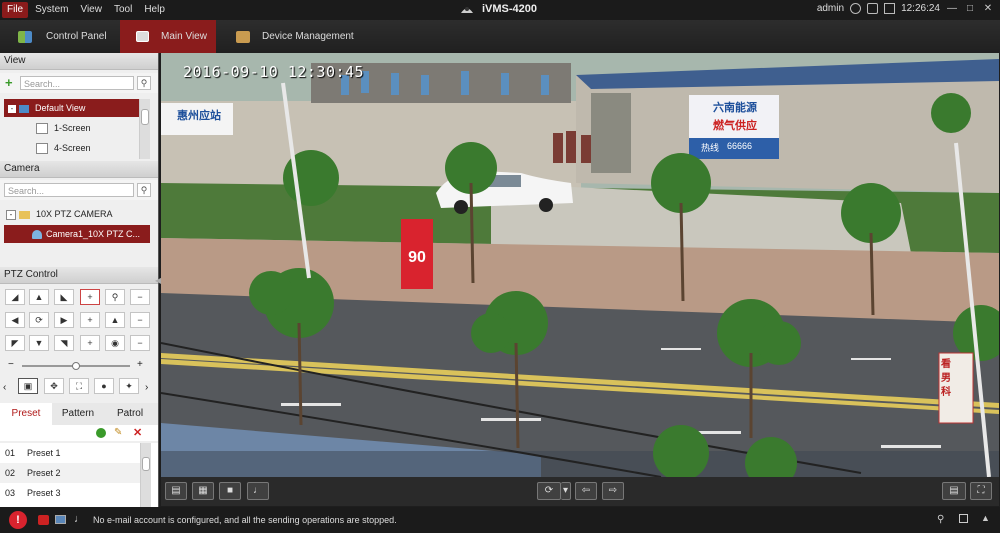  I want to click on add-view-icon: +, so click(9, 82).